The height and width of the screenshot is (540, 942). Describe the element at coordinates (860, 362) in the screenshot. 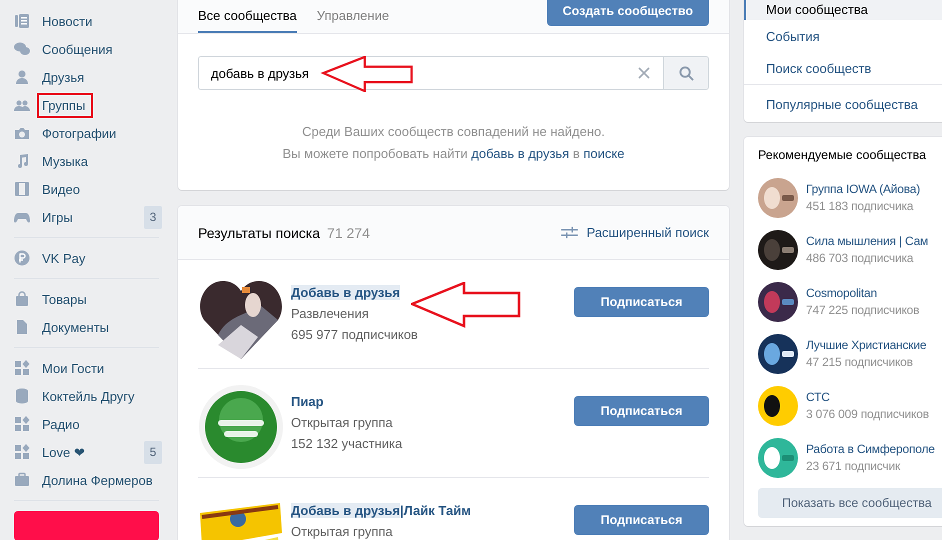

I see `subscriber-count: 47 215 подписчиков` at that location.